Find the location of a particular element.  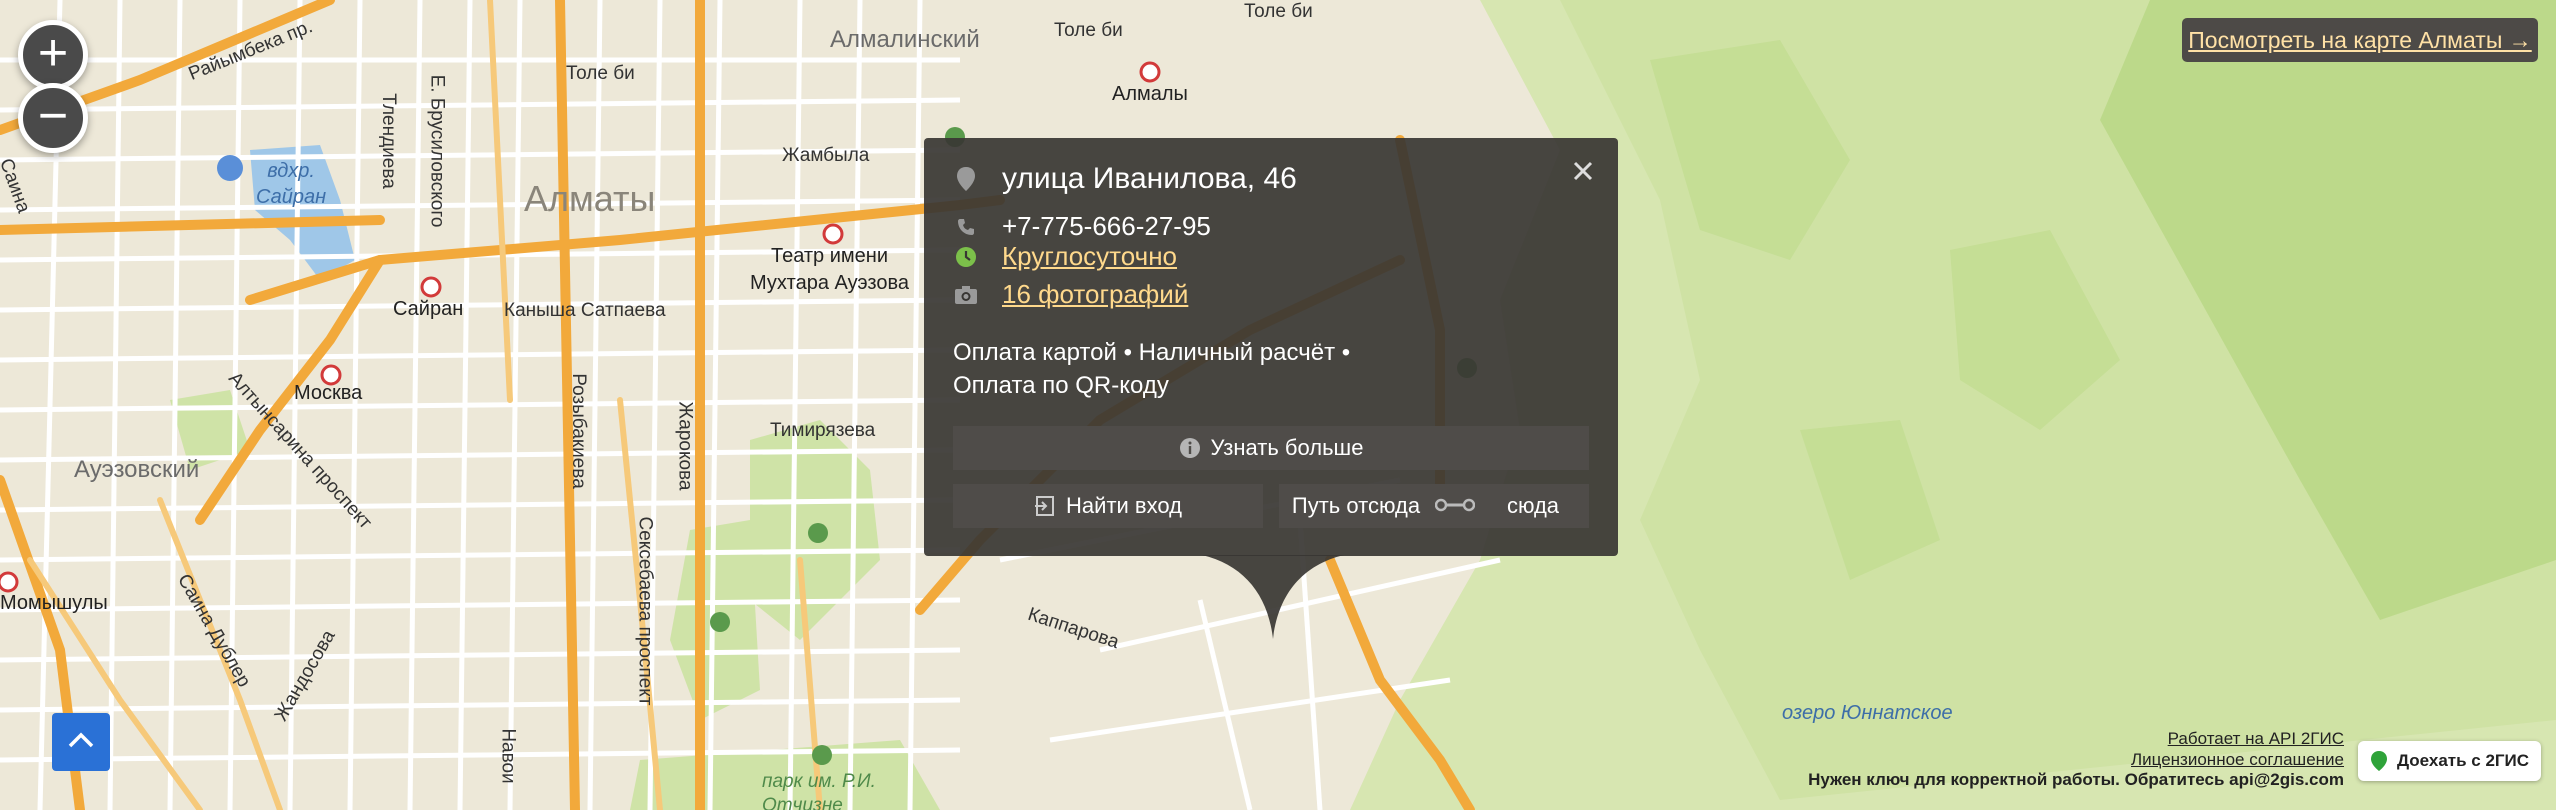

zoom-out-button: − is located at coordinates (53, 118).